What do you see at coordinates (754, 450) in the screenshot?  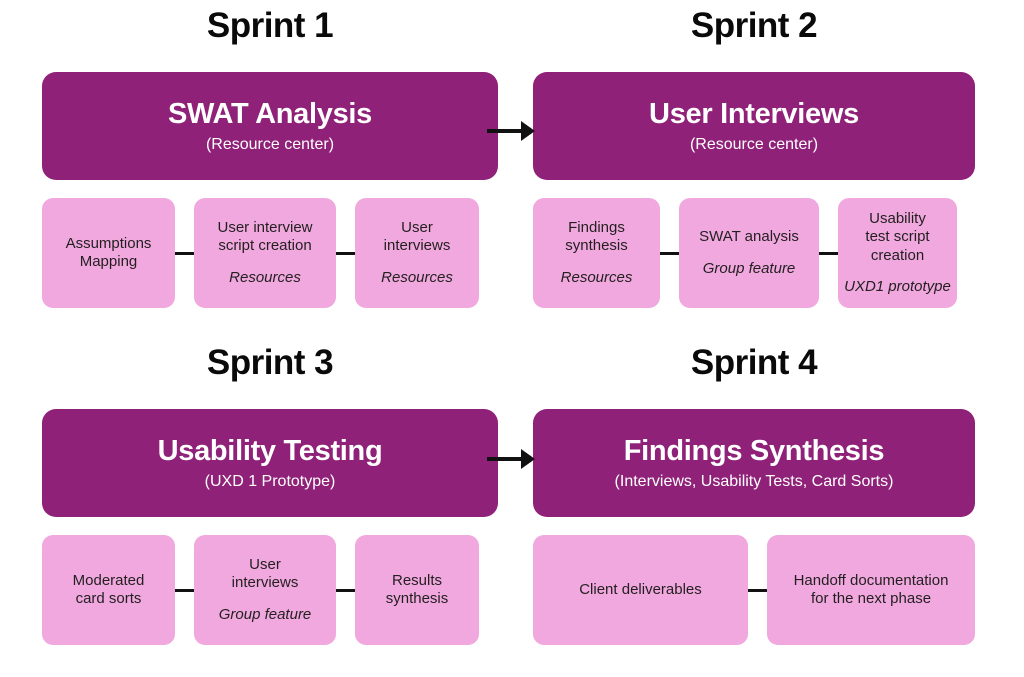 I see `sprint-main-title-4: Findings Synthesis` at bounding box center [754, 450].